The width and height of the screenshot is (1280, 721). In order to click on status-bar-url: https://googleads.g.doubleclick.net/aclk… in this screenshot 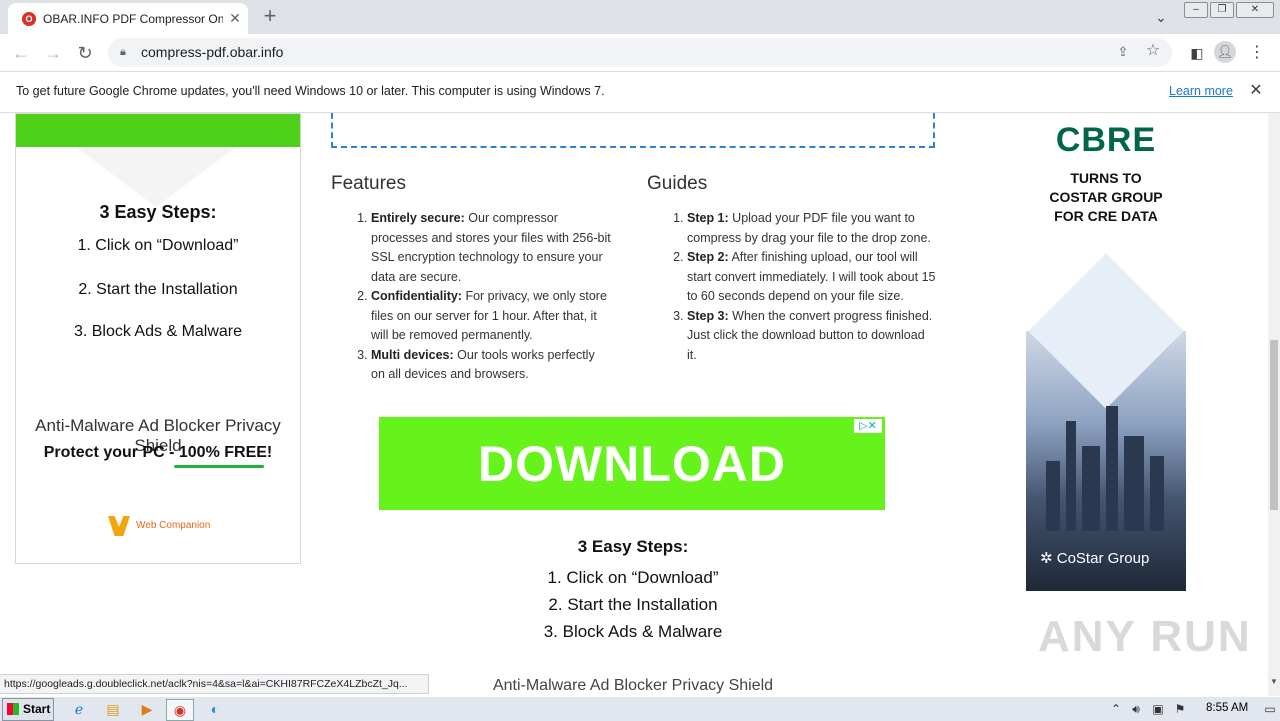, I will do `click(214, 684)`.